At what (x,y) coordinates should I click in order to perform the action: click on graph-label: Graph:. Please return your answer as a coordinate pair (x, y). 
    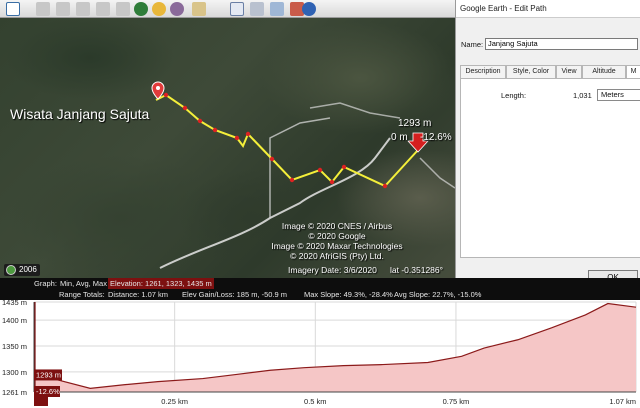
    Looking at the image, I should click on (45, 283).